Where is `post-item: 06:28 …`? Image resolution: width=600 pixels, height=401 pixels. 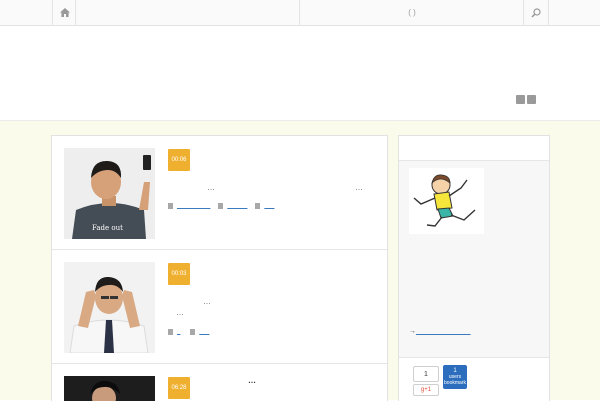
post-item: 06:28 … is located at coordinates (219, 382).